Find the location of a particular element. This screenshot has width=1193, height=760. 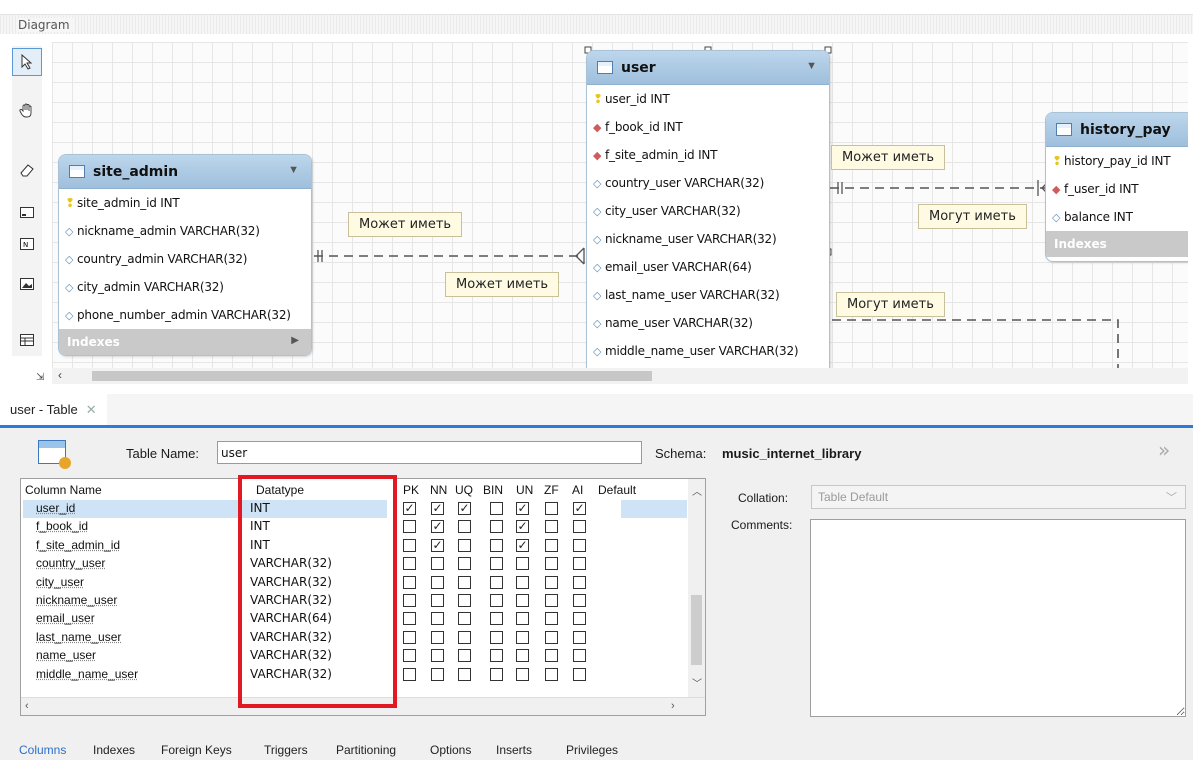

column-name-cell: nickname_user is located at coordinates (76, 600).